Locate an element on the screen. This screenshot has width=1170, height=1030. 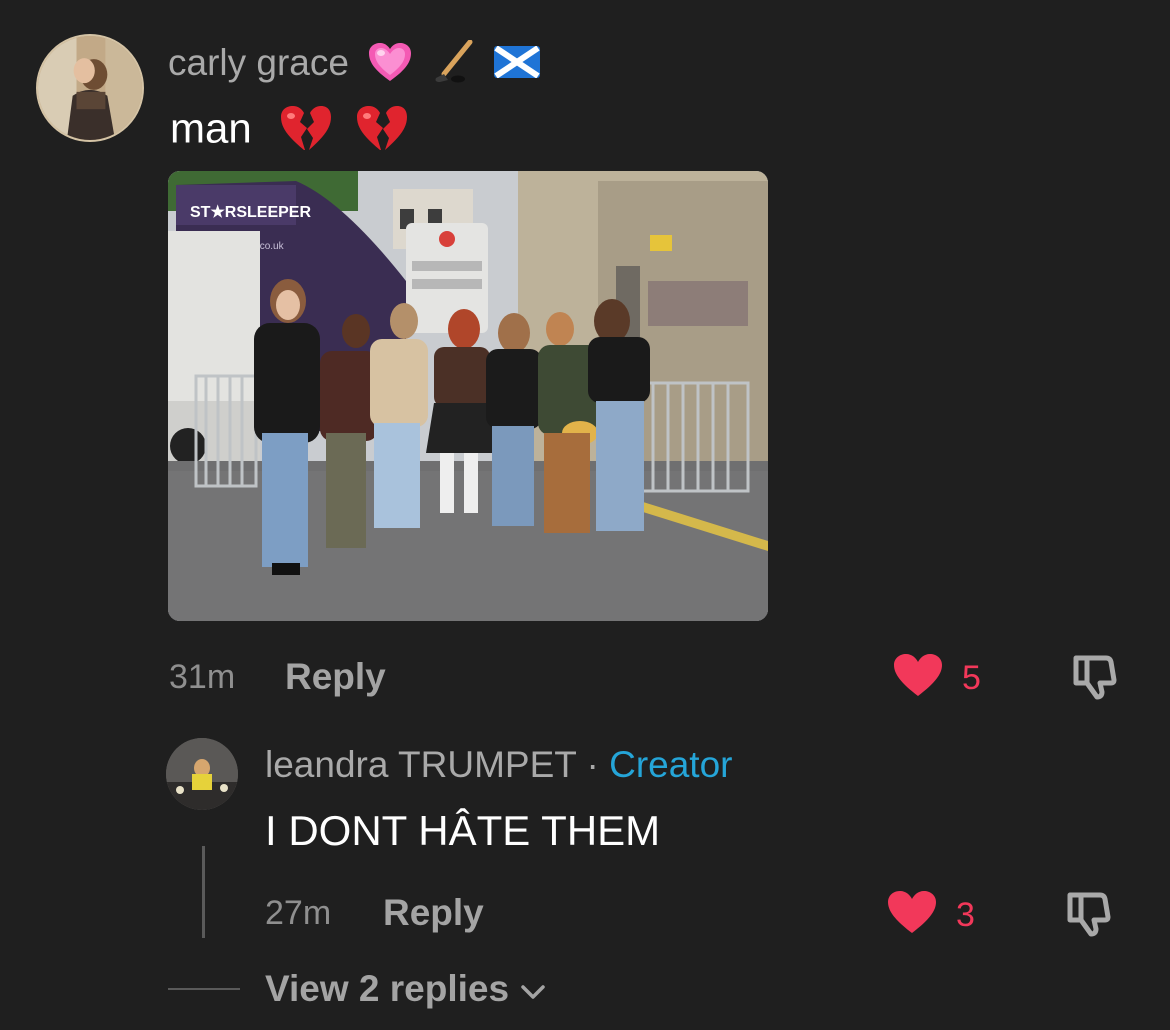
like-button: 5 is located at coordinates (936, 677).